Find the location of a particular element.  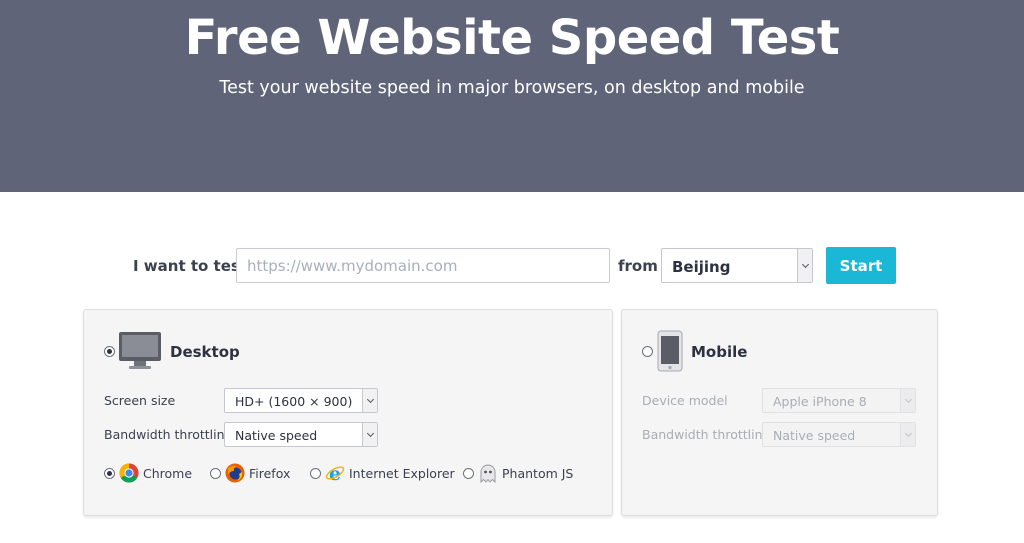

mobile-bandwidth-label: Bandwidth throttling is located at coordinates (706, 434).